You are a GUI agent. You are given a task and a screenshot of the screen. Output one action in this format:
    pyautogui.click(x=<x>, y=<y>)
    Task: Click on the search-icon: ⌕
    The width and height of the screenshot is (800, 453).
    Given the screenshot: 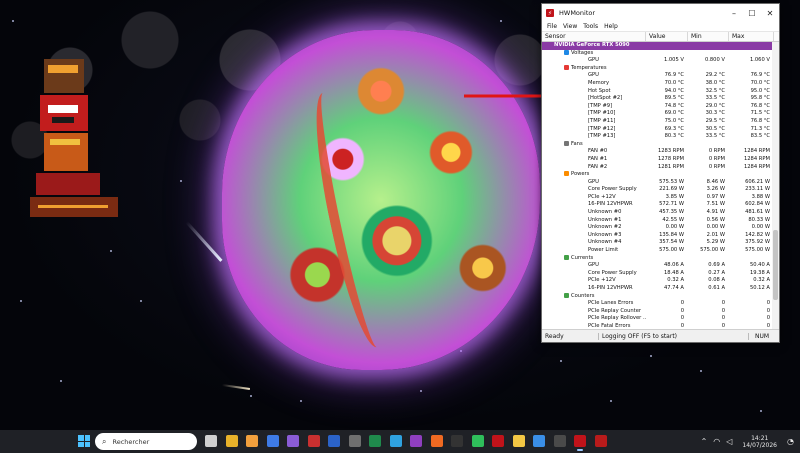 What is the action you would take?
    pyautogui.click(x=104, y=441)
    